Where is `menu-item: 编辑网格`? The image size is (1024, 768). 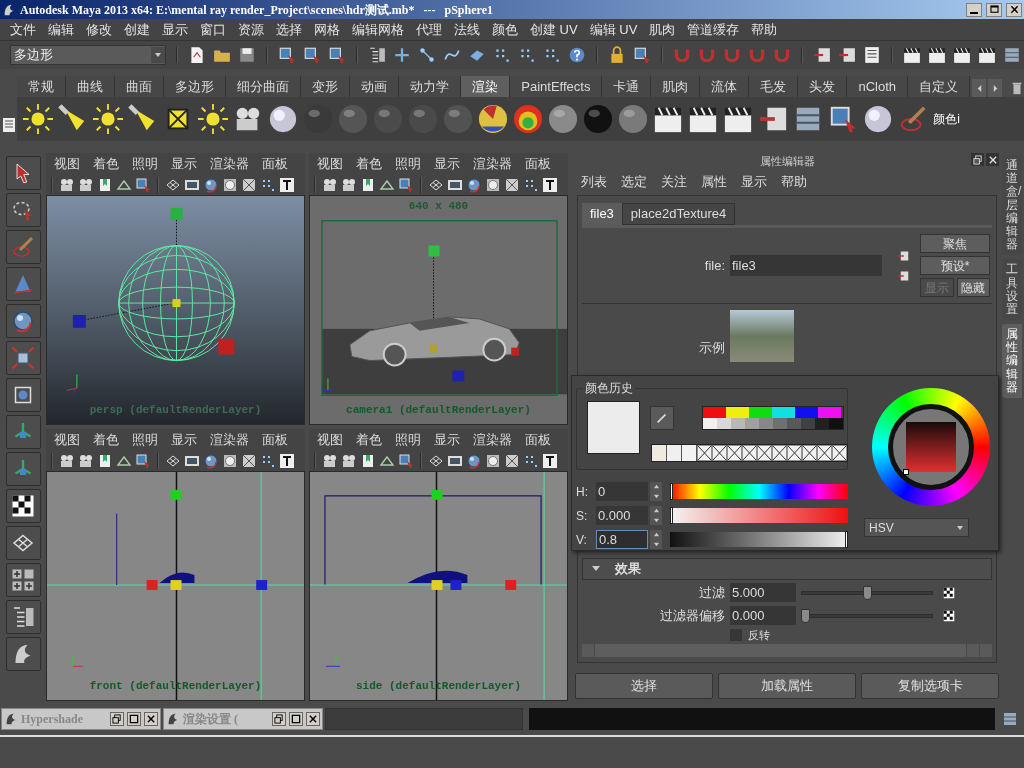 menu-item: 编辑网格 is located at coordinates (378, 29).